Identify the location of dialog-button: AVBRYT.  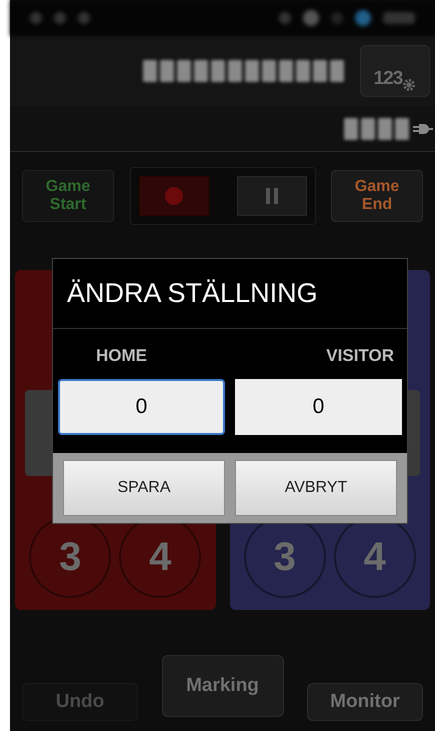
(316, 488).